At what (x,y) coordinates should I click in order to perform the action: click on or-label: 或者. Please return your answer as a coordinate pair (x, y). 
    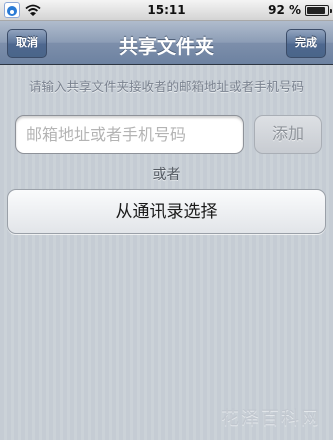
    Looking at the image, I should click on (166, 175).